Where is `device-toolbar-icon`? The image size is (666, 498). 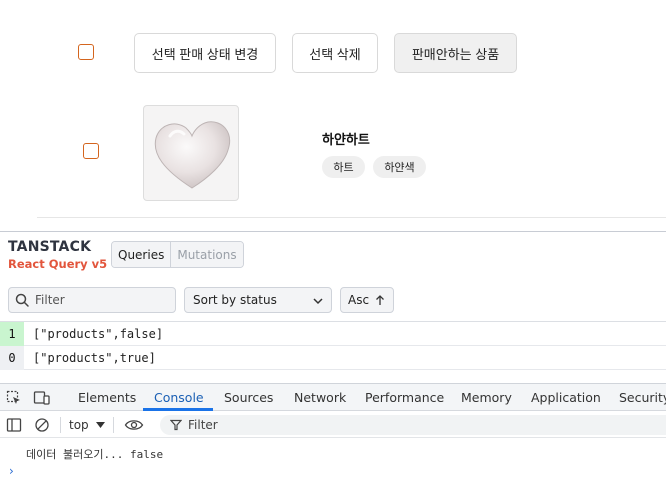 device-toolbar-icon is located at coordinates (42, 398).